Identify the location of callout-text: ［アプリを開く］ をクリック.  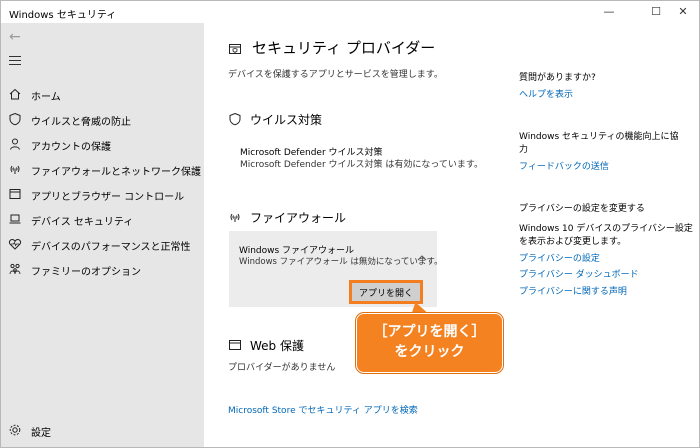
(429, 342).